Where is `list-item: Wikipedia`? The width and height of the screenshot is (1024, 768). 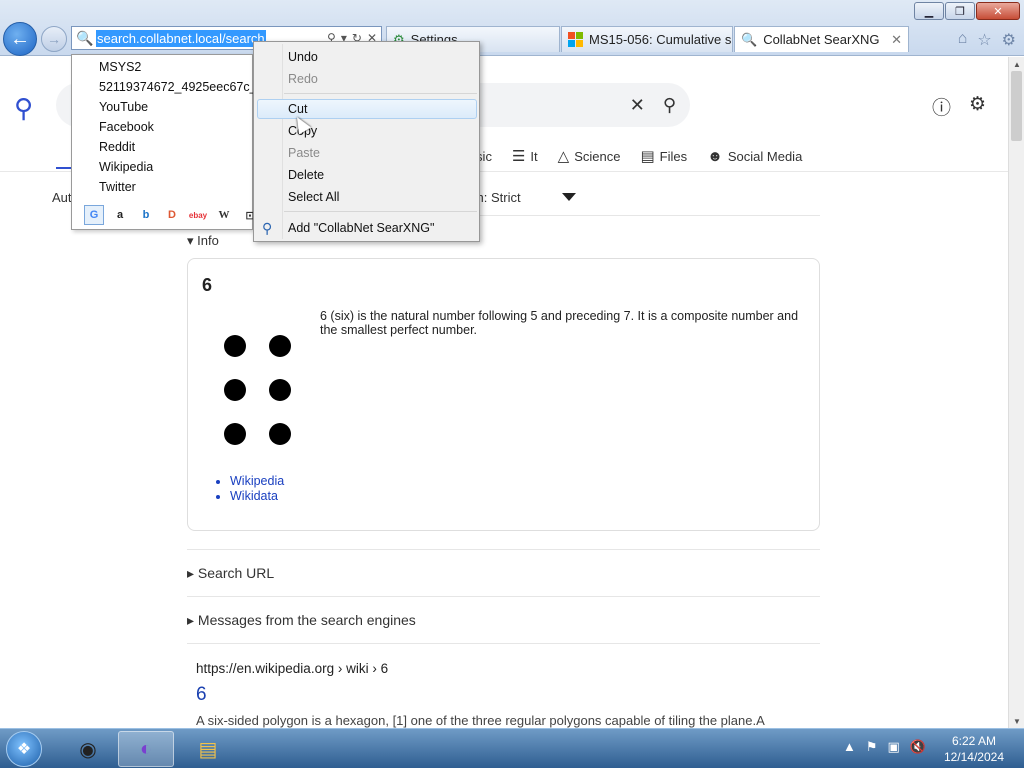 list-item: Wikipedia is located at coordinates (176, 167).